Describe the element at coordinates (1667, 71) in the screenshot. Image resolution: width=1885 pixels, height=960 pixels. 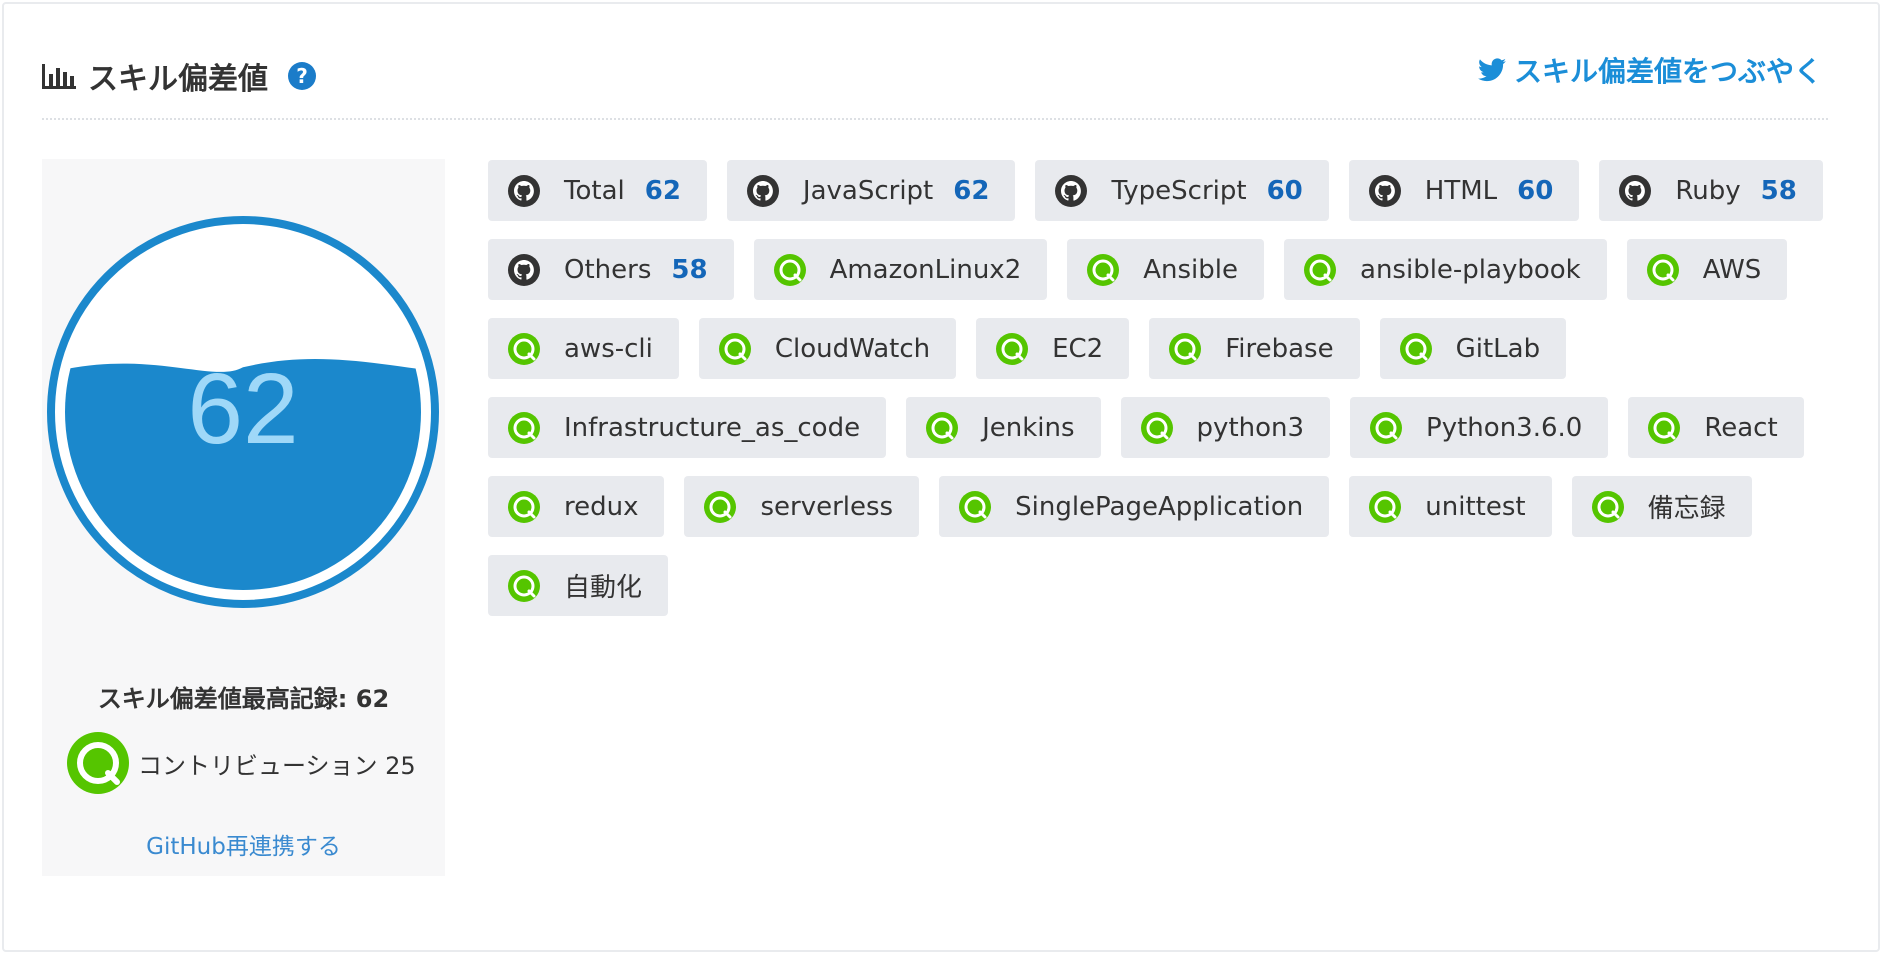
I see `tweet-label: スキル偏差値をつぶやく` at that location.